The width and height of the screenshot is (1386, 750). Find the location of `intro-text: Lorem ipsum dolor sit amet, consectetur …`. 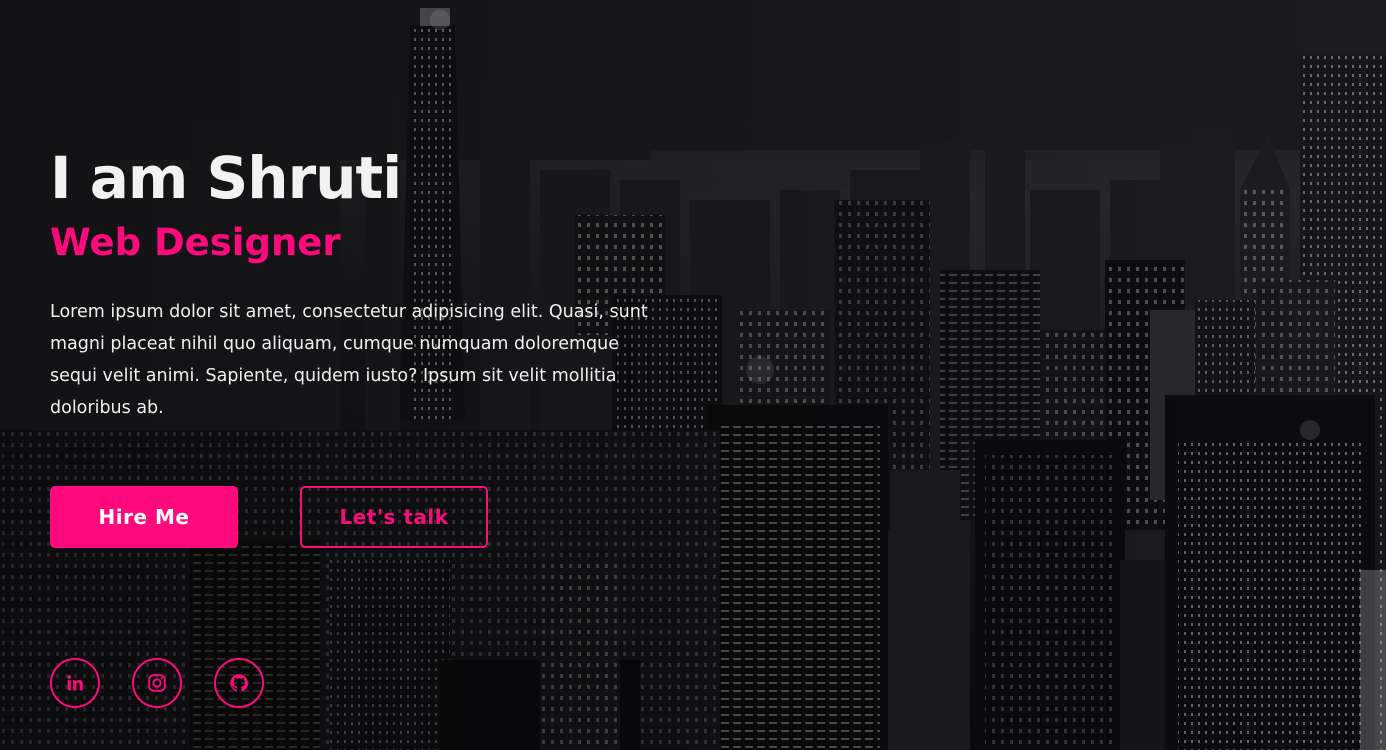

intro-text: Lorem ipsum dolor sit amet, consectetur … is located at coordinates (349, 360).